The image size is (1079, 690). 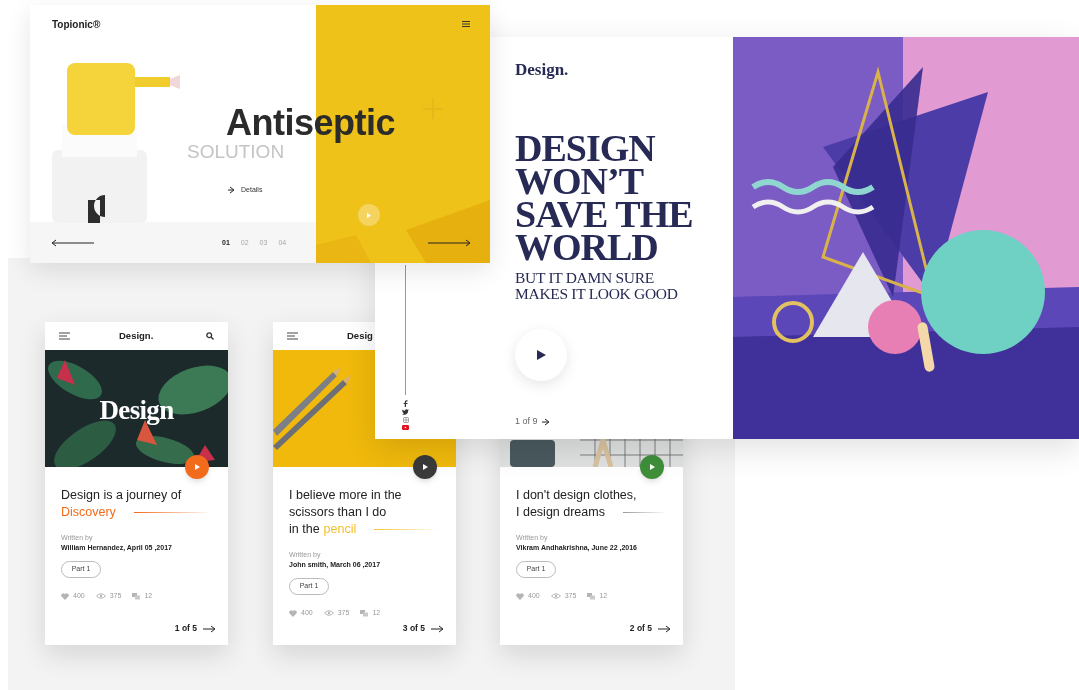 I want to click on page-counter: 3 of 5, so click(x=413, y=628).